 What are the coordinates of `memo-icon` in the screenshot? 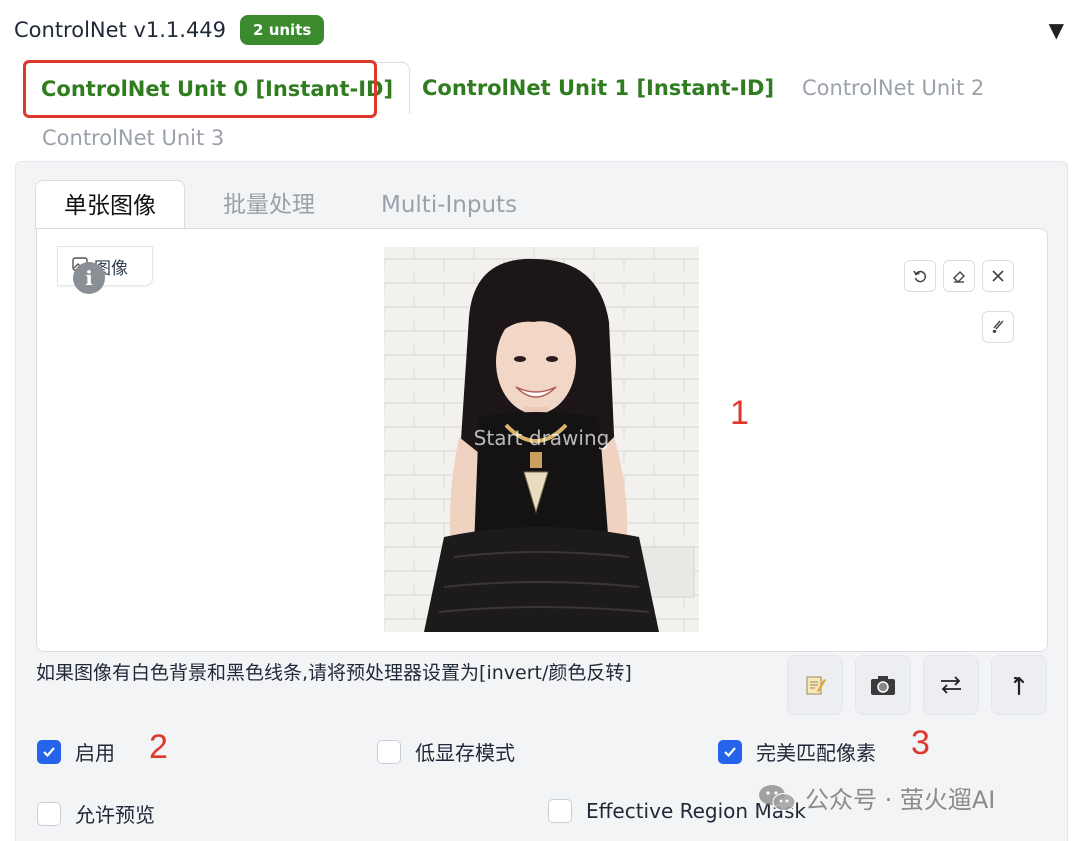 It's located at (815, 685).